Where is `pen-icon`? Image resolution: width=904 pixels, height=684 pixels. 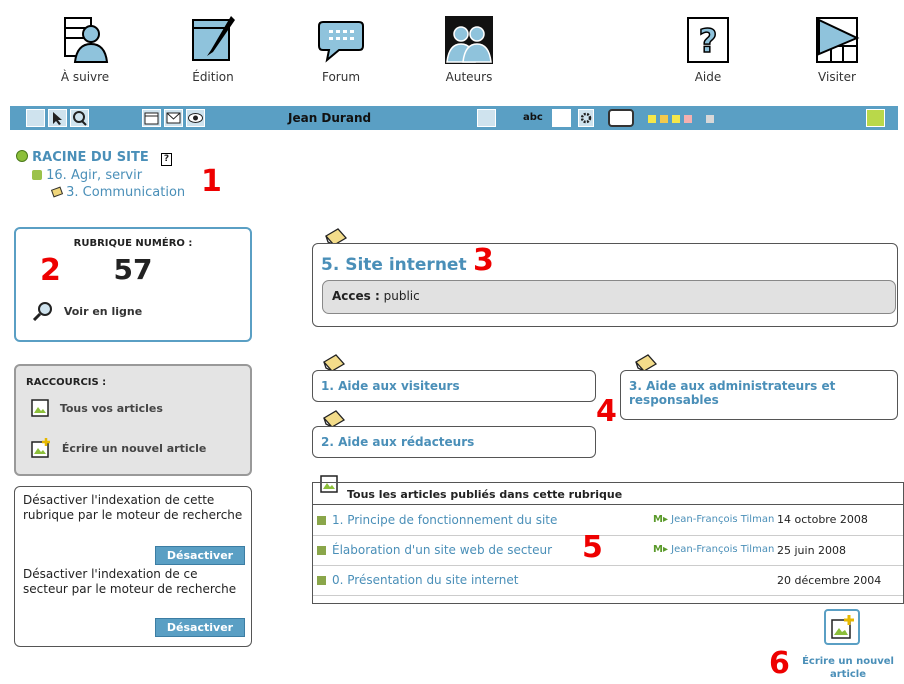 pen-icon is located at coordinates (213, 38).